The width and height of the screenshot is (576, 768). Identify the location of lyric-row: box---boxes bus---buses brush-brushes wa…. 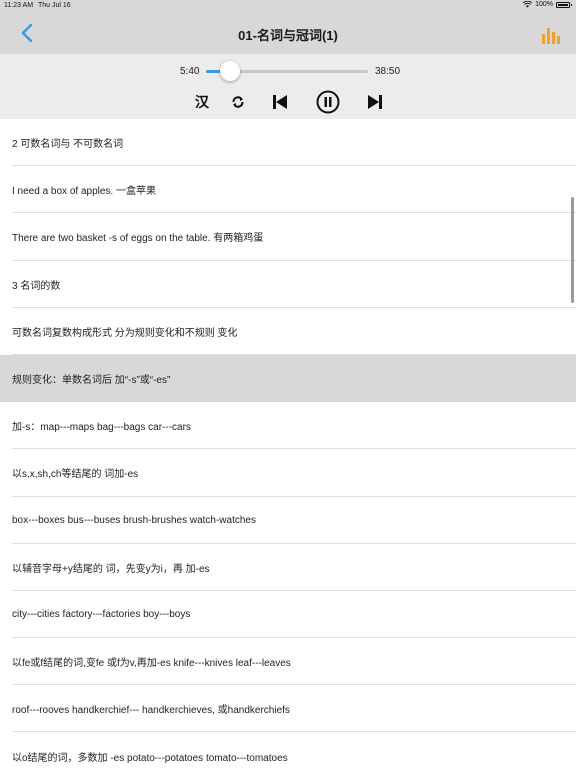
(288, 520).